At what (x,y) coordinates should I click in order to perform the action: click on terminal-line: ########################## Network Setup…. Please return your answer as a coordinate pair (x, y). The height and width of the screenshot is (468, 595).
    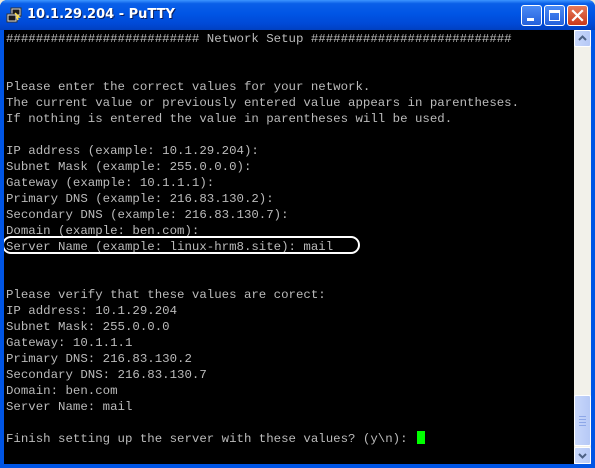
    Looking at the image, I should click on (259, 39).